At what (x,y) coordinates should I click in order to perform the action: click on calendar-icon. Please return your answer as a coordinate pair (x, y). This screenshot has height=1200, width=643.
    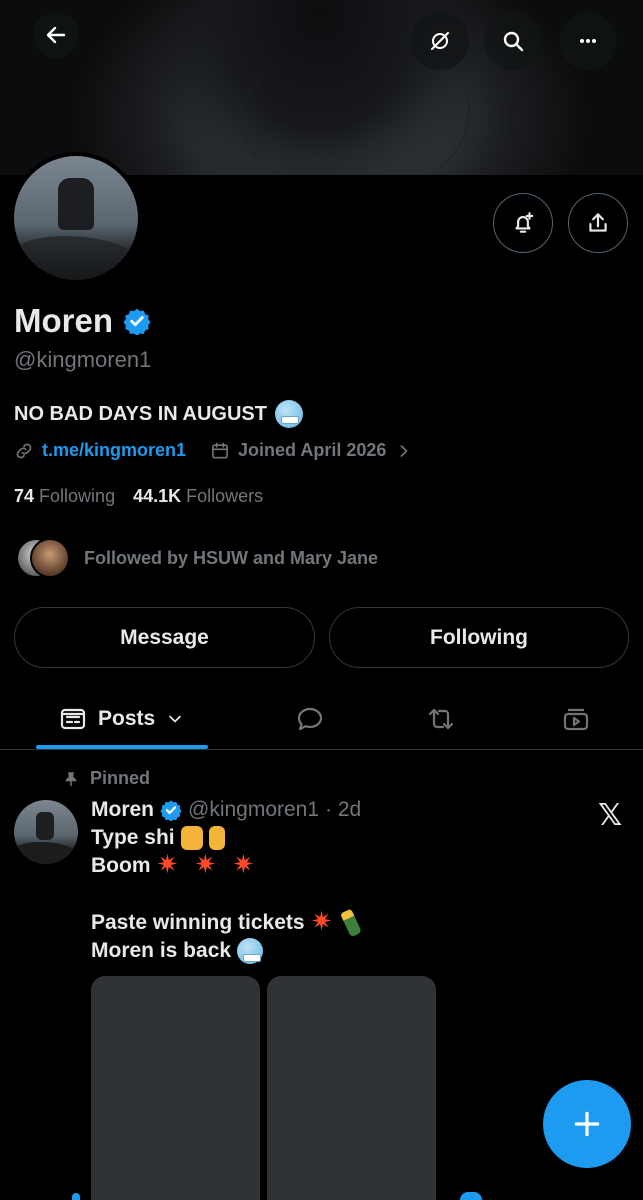
    Looking at the image, I should click on (220, 450).